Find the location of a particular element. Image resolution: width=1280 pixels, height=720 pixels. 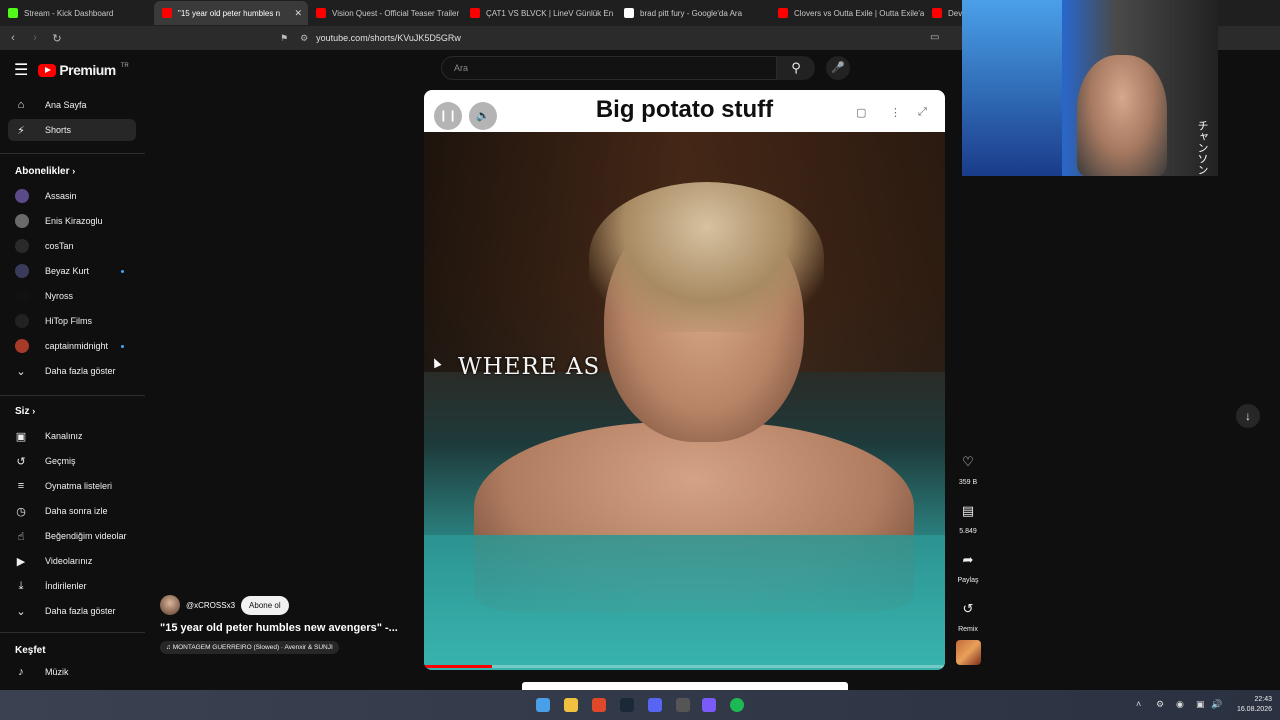

app-icon is located at coordinates (709, 705).